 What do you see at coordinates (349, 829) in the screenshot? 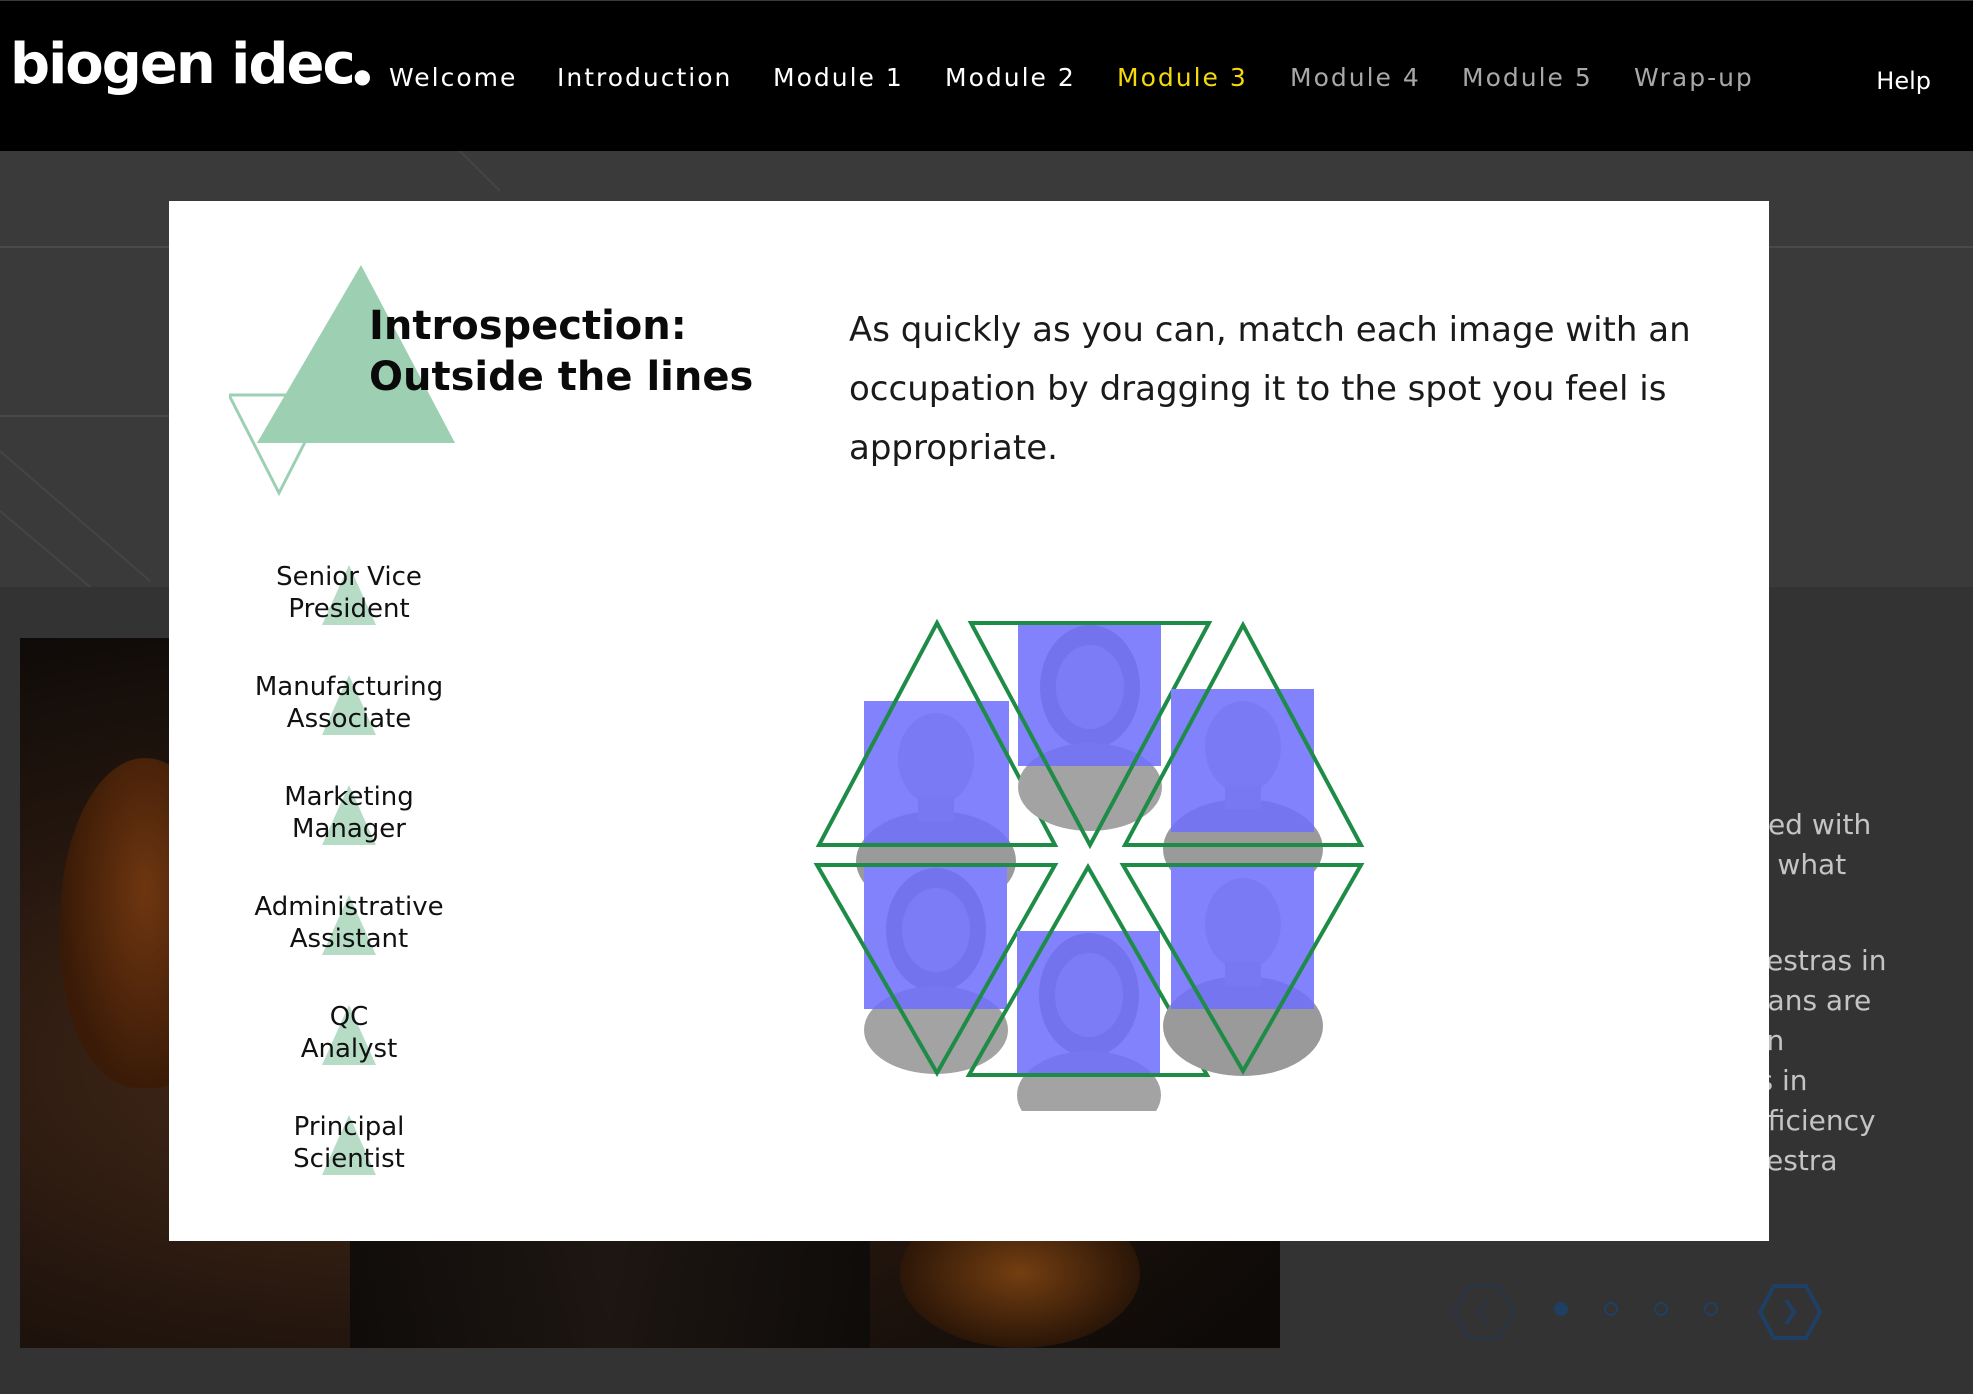
I see `occupation-label-line-2: Manager` at bounding box center [349, 829].